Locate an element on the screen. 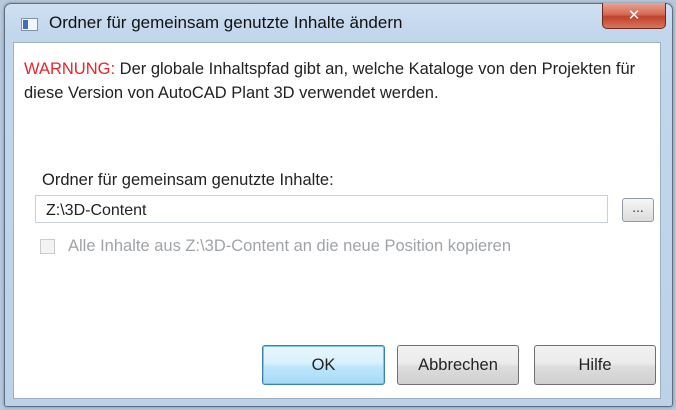  help-button: Hilfe is located at coordinates (595, 365).